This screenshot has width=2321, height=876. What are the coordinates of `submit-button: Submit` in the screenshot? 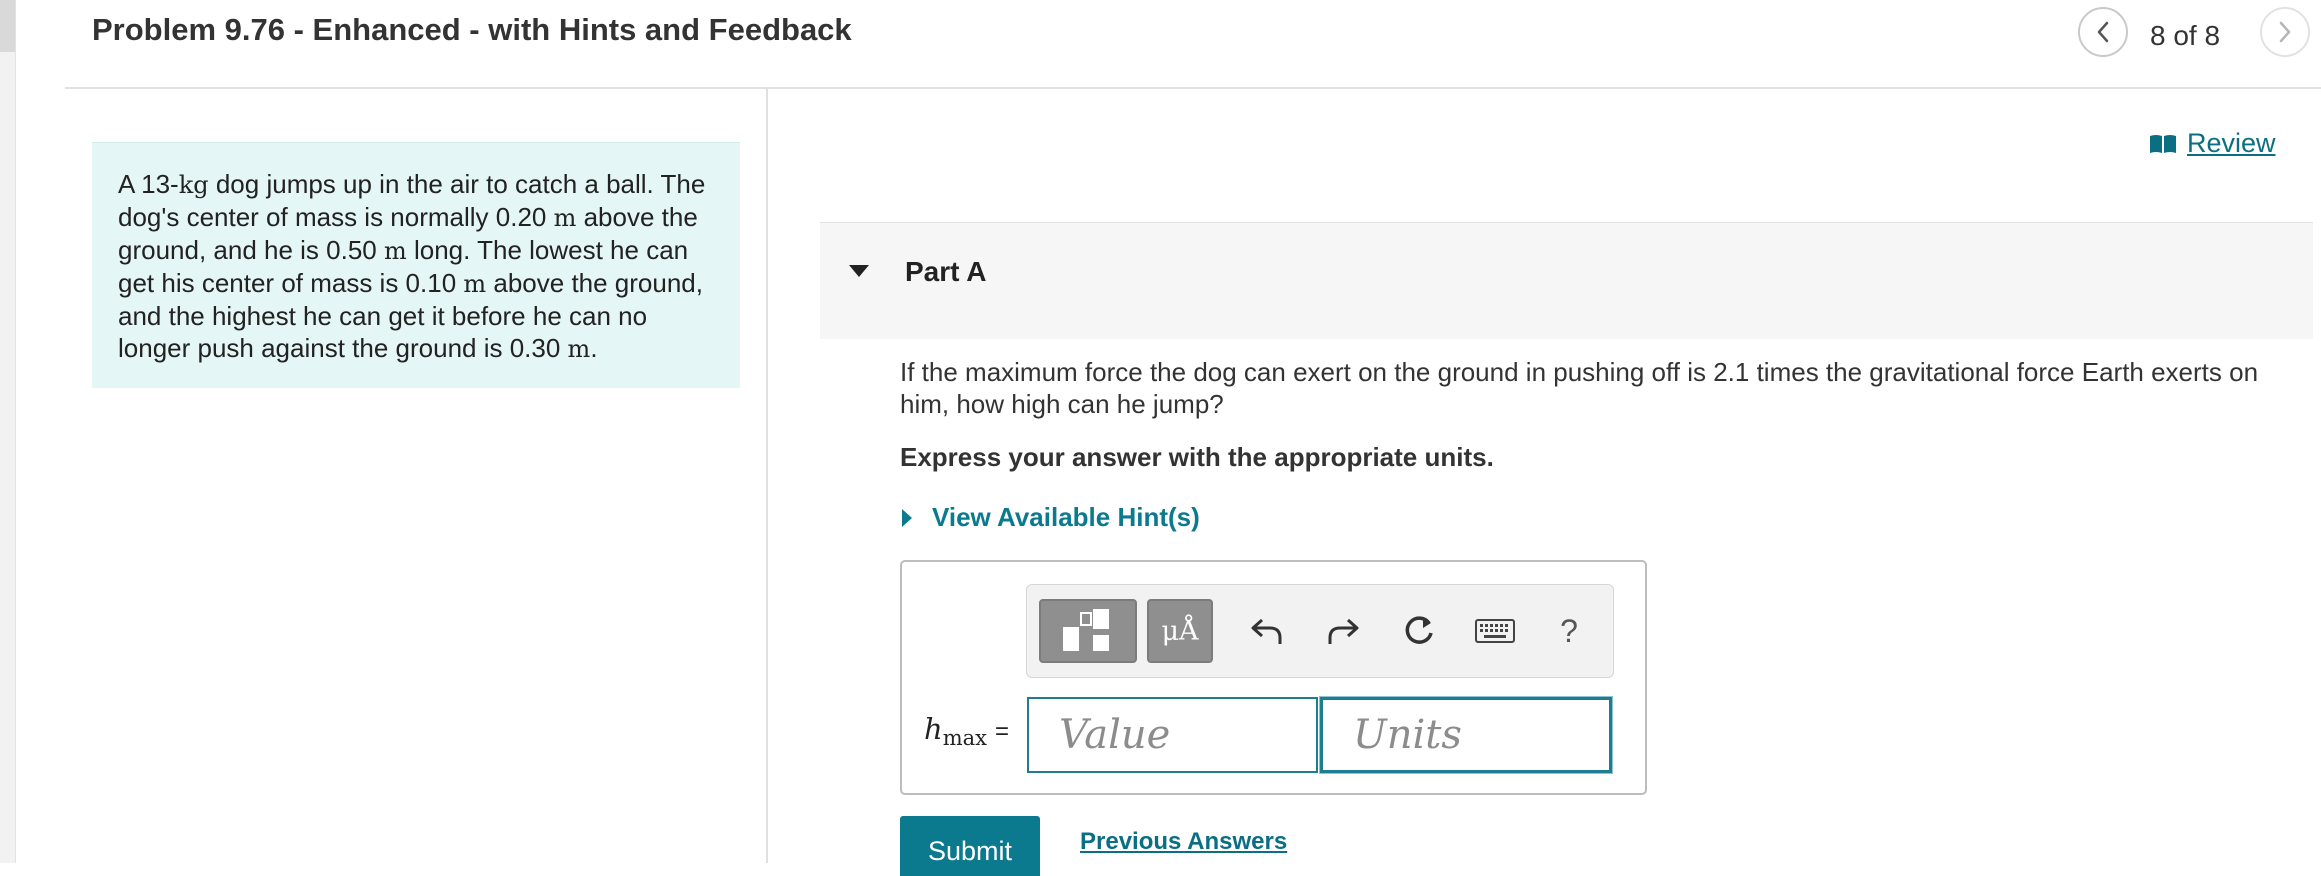 It's located at (970, 846).